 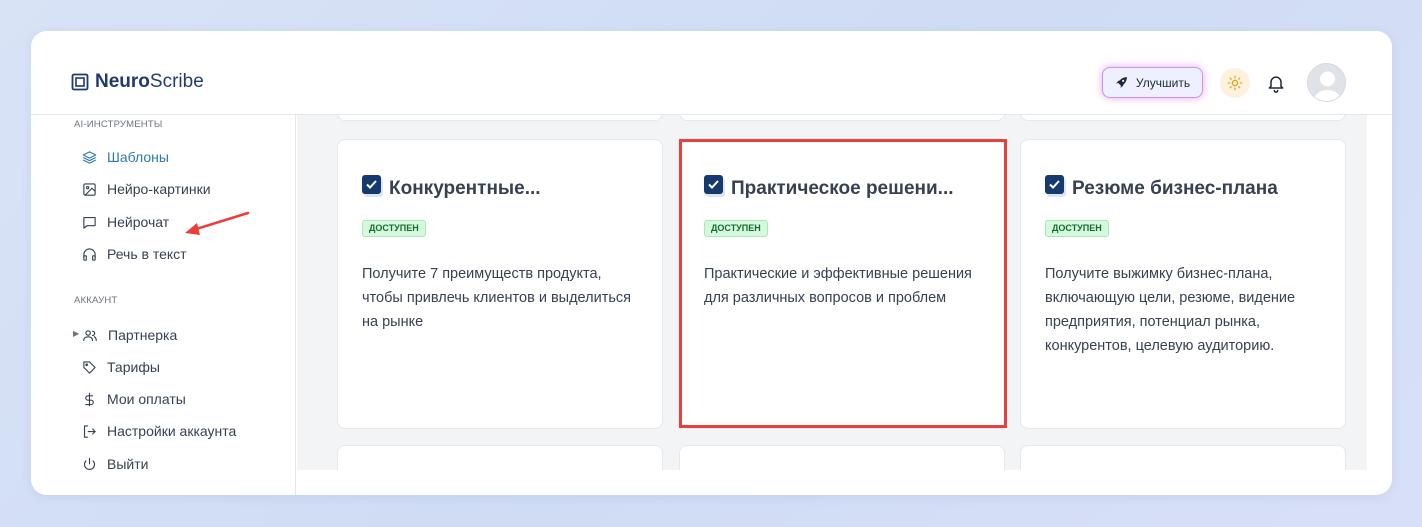 What do you see at coordinates (122, 81) in the screenshot?
I see `logo-text-bold: Neuro` at bounding box center [122, 81].